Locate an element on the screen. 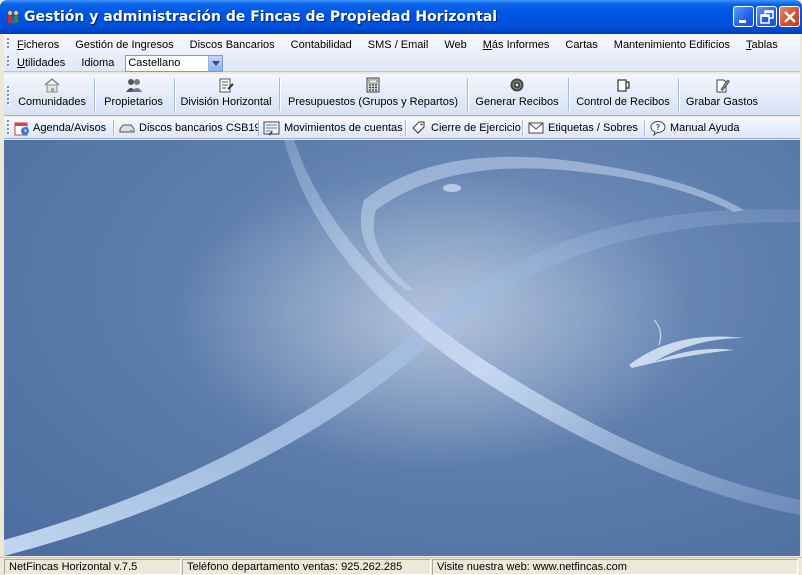  toolbar-button-cierre-ejercicio: Cierre de Ejercicio is located at coordinates (465, 128).